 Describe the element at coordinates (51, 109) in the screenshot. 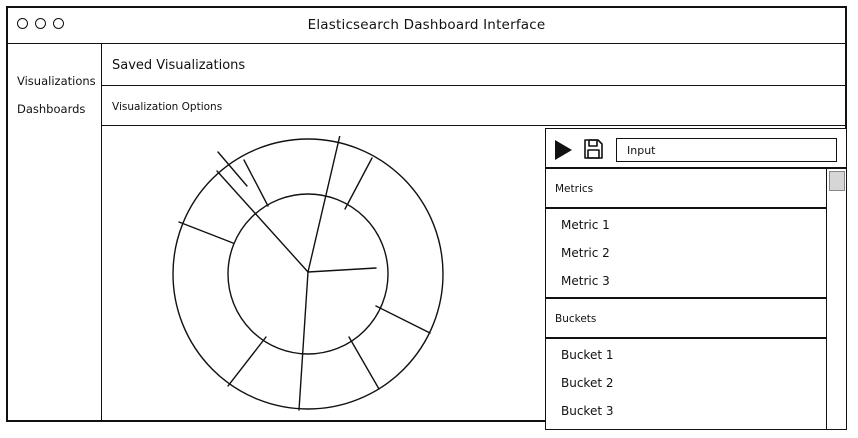

I see `sidebar-item-dashboards: Dashboards` at that location.